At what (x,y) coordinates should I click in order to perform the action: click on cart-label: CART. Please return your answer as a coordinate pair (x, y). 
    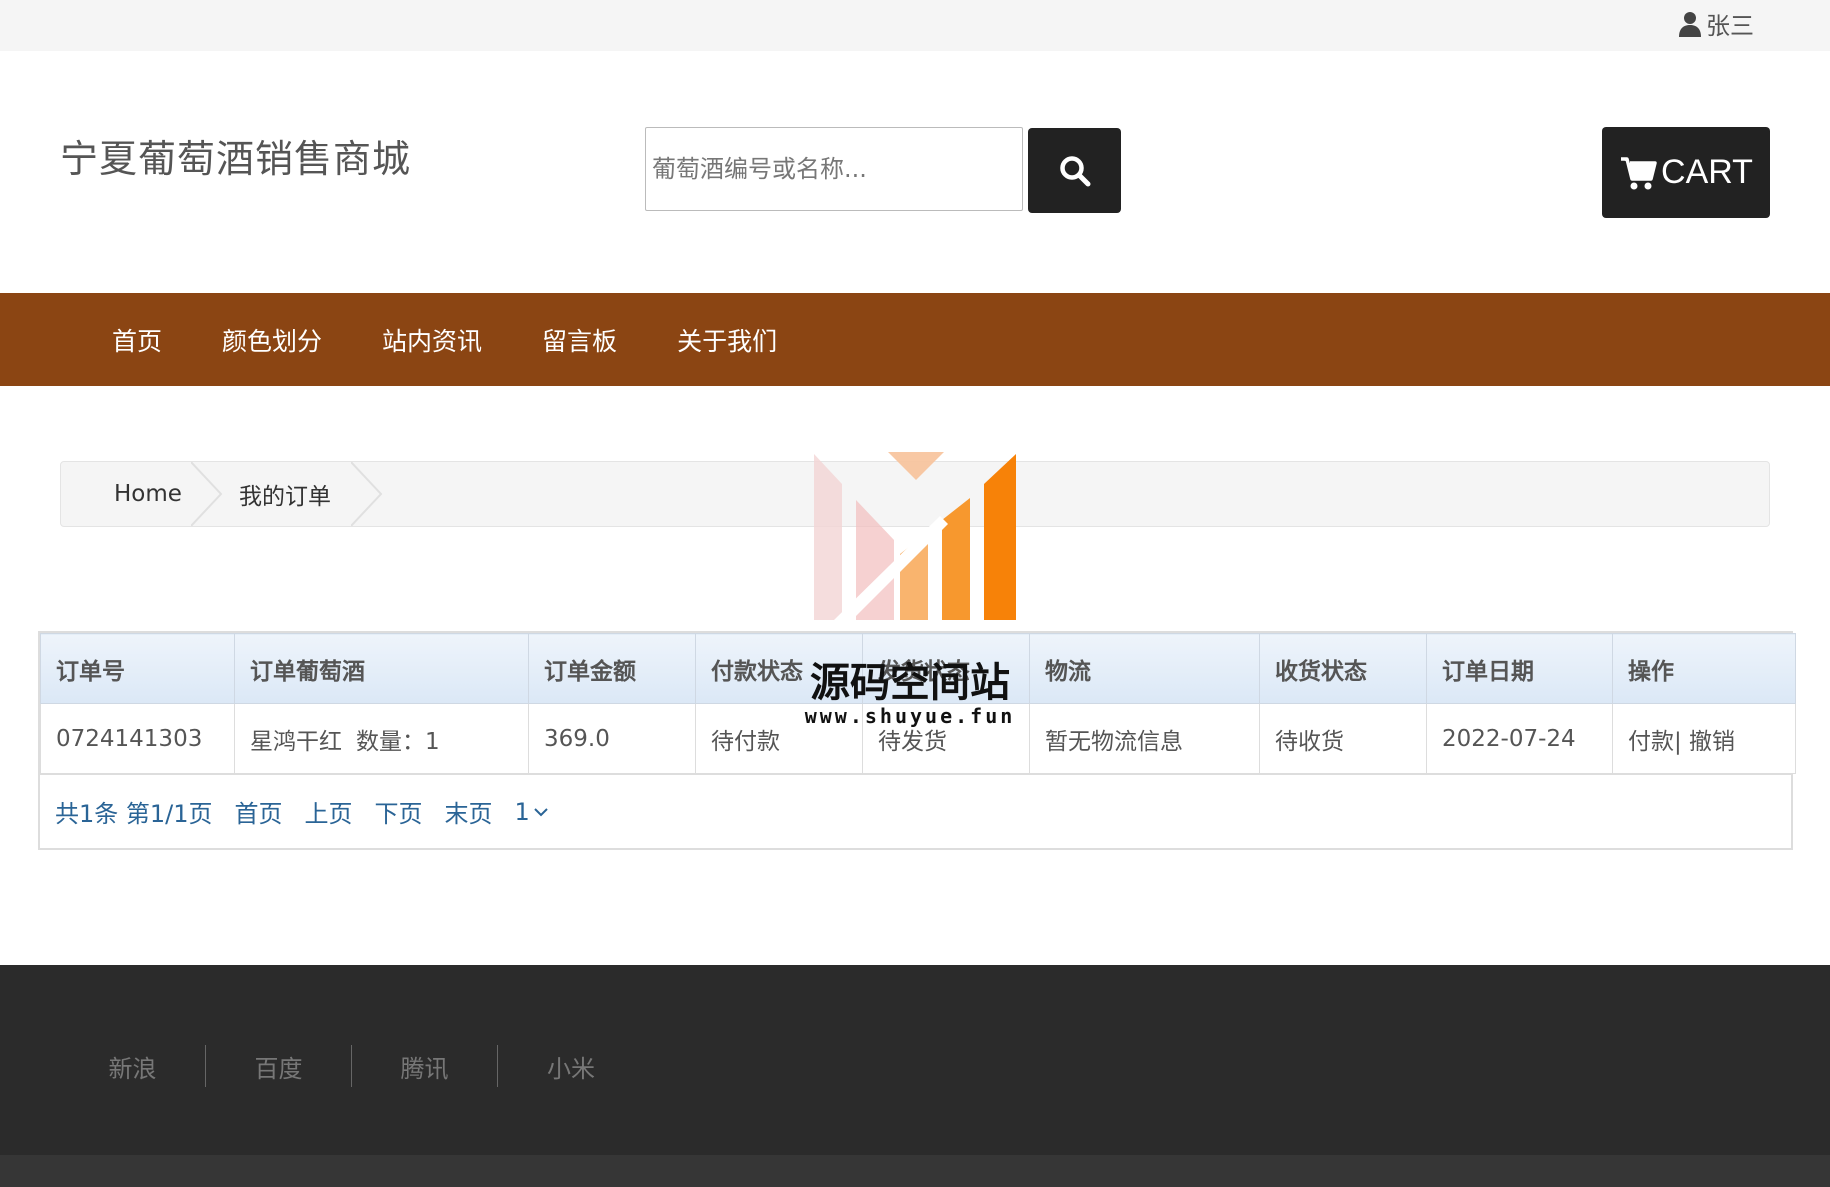
    Looking at the image, I should click on (1707, 172).